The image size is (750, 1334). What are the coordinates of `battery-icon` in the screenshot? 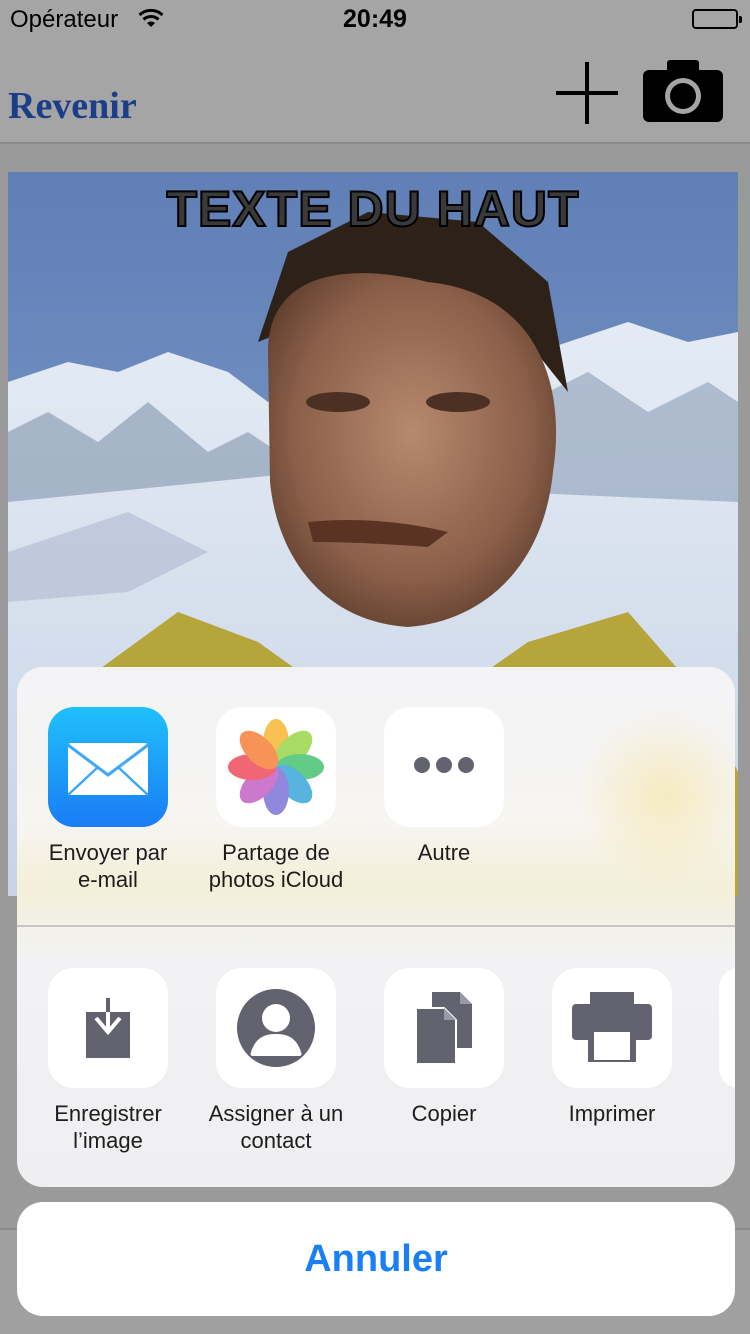 It's located at (717, 19).